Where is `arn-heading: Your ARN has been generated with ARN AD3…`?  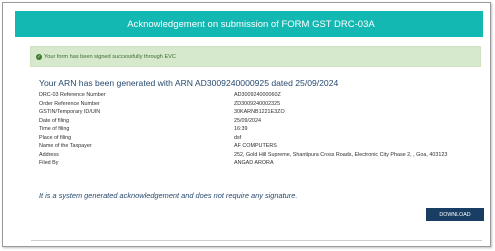 arn-heading: Your ARN has been generated with ARN AD3… is located at coordinates (189, 83).